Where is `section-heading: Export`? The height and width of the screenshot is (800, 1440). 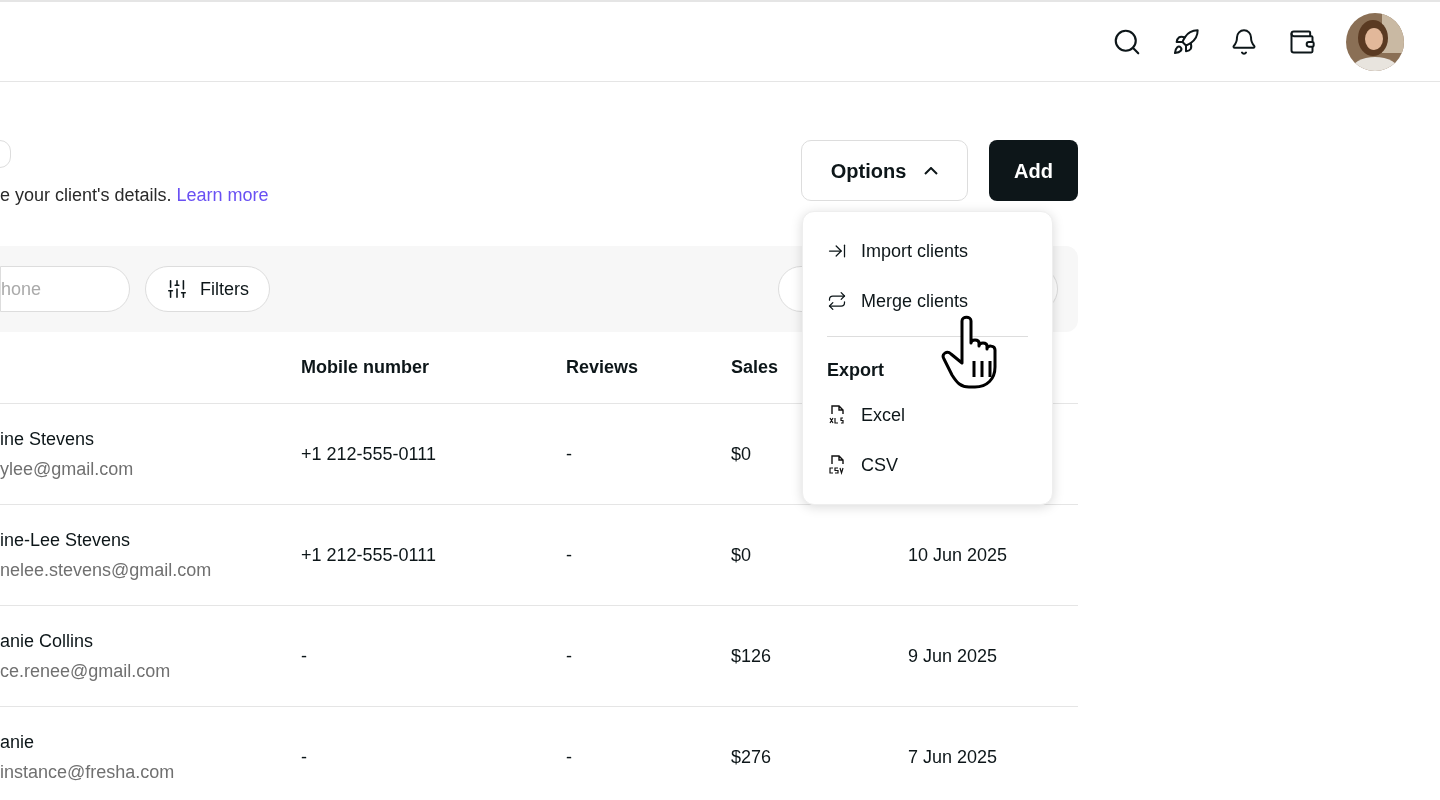
section-heading: Export is located at coordinates (855, 370).